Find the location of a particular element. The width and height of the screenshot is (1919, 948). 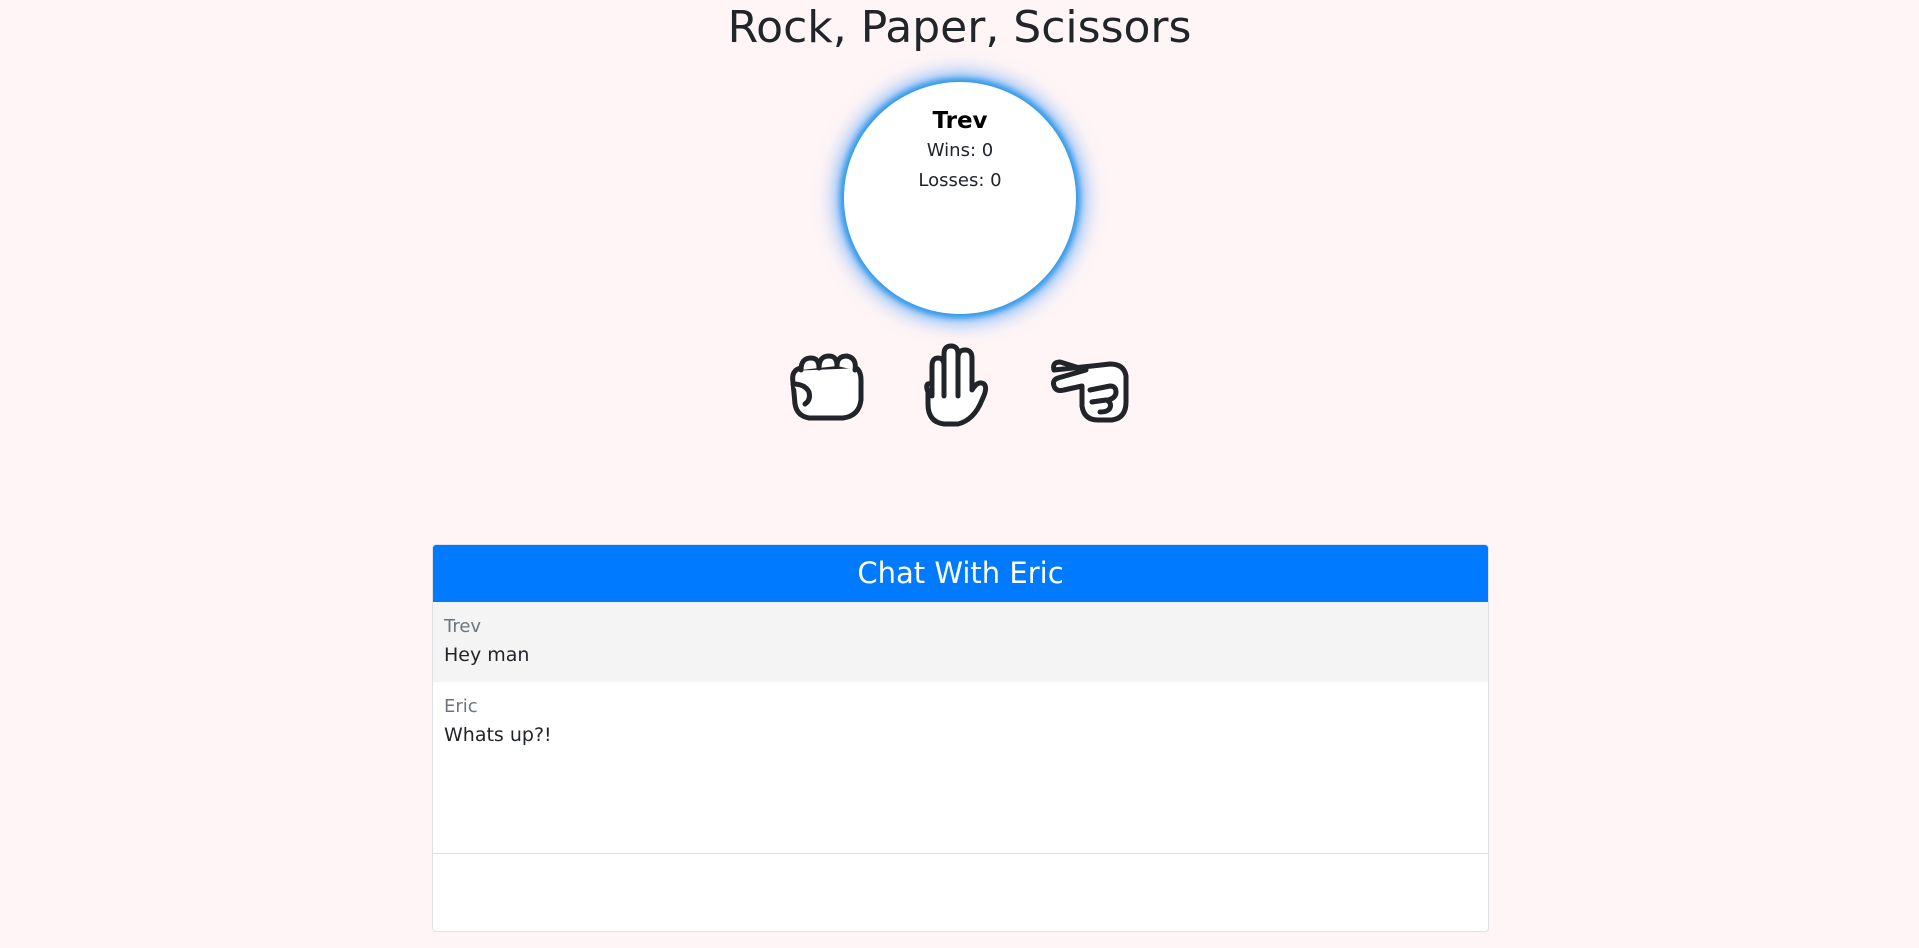

fist-icon is located at coordinates (827, 387).